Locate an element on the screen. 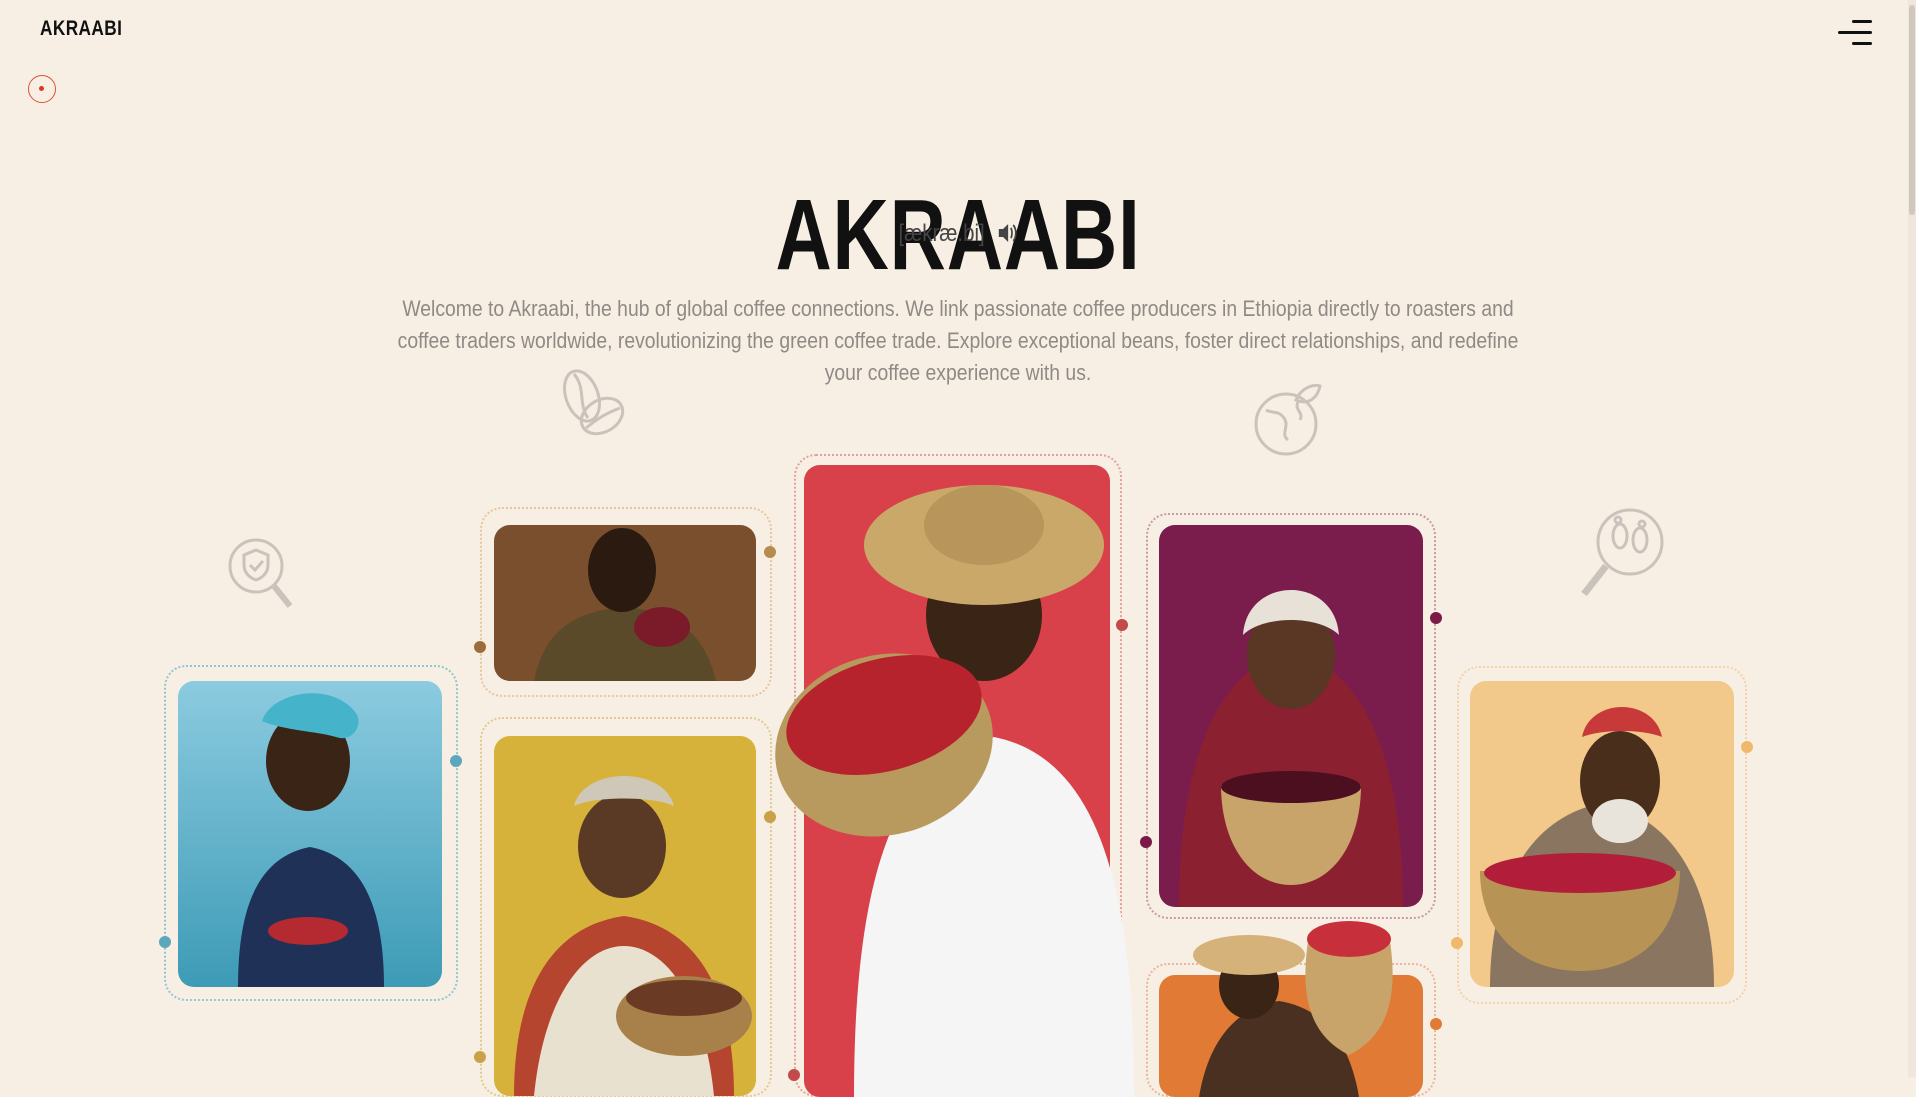  farmer-man-photo is located at coordinates (625, 604).